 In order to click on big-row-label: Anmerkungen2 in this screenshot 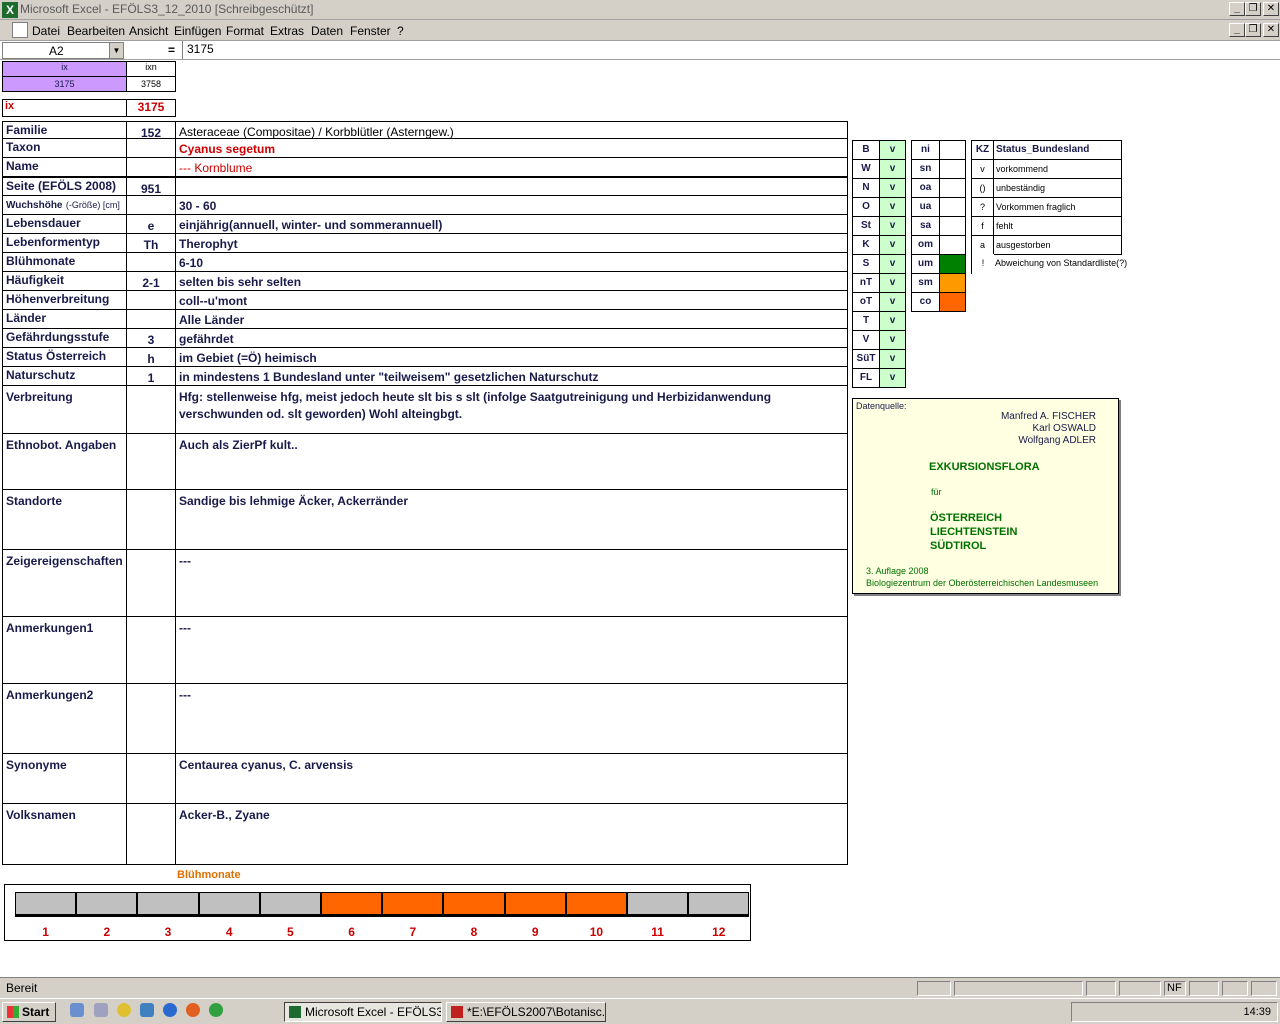, I will do `click(64, 718)`.